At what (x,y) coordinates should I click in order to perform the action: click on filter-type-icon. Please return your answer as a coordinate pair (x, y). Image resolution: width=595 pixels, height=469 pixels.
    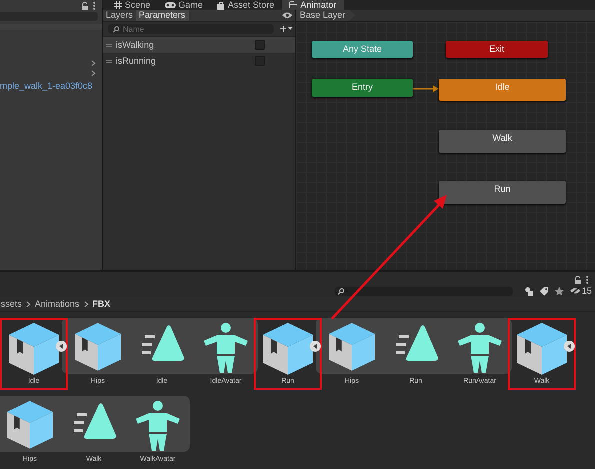
    Looking at the image, I should click on (529, 291).